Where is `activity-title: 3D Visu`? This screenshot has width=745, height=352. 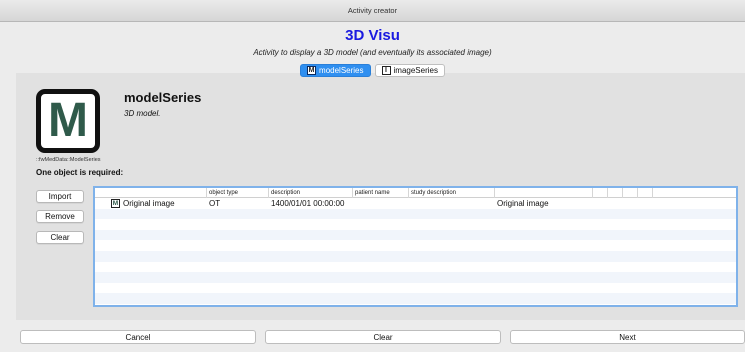
activity-title: 3D Visu is located at coordinates (372, 35).